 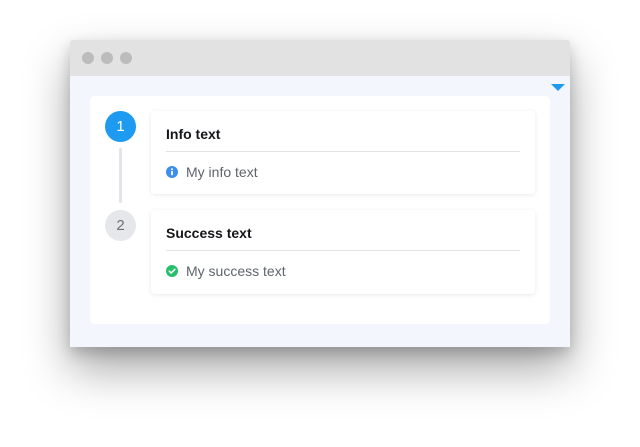 I want to click on step-connector, so click(x=120, y=175).